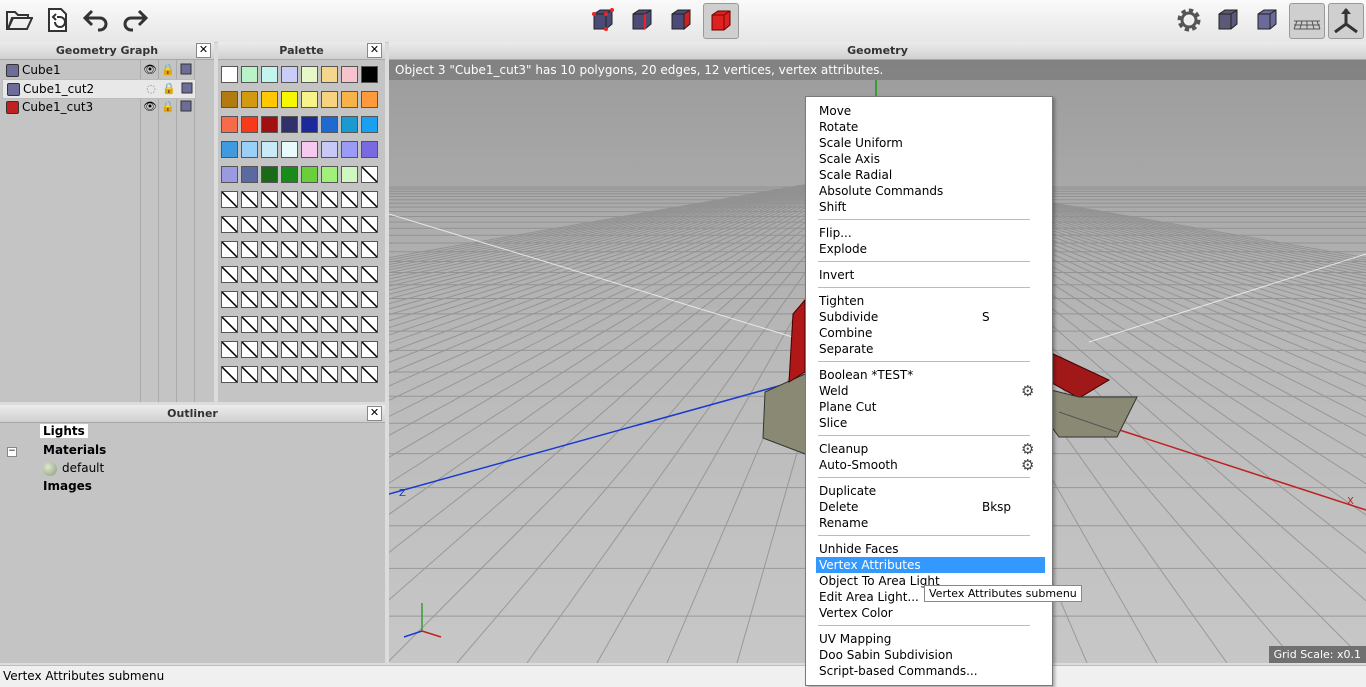 This screenshot has height=687, width=1366. Describe the element at coordinates (930, 375) in the screenshot. I see `menu-item-boolean-test: Boolean *TEST*` at that location.